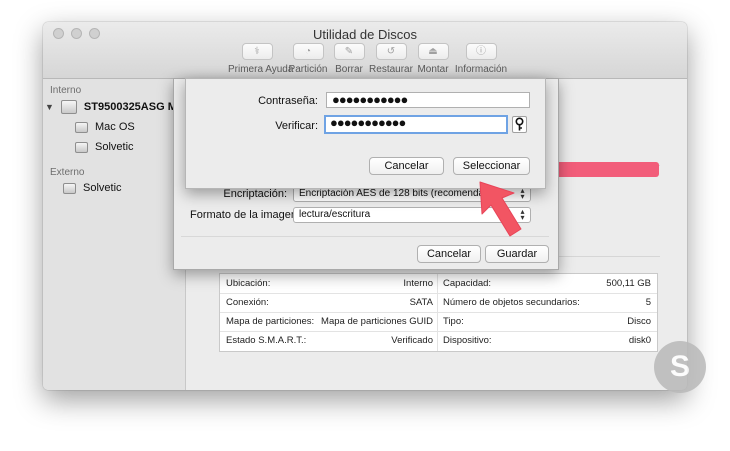  I want to click on sidebar-item-mac-os: Mac OS, so click(105, 127).